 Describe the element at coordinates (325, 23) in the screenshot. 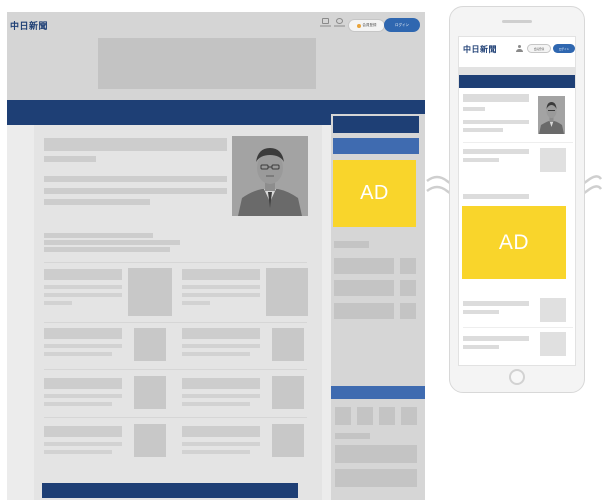

I see `newspaper-icon` at that location.